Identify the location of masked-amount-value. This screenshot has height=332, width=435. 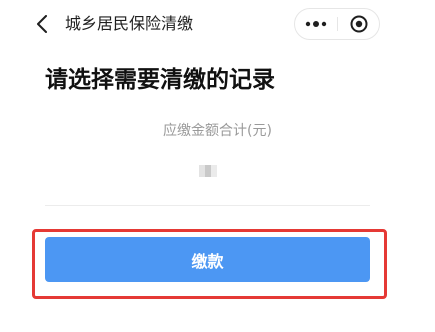
(208, 171).